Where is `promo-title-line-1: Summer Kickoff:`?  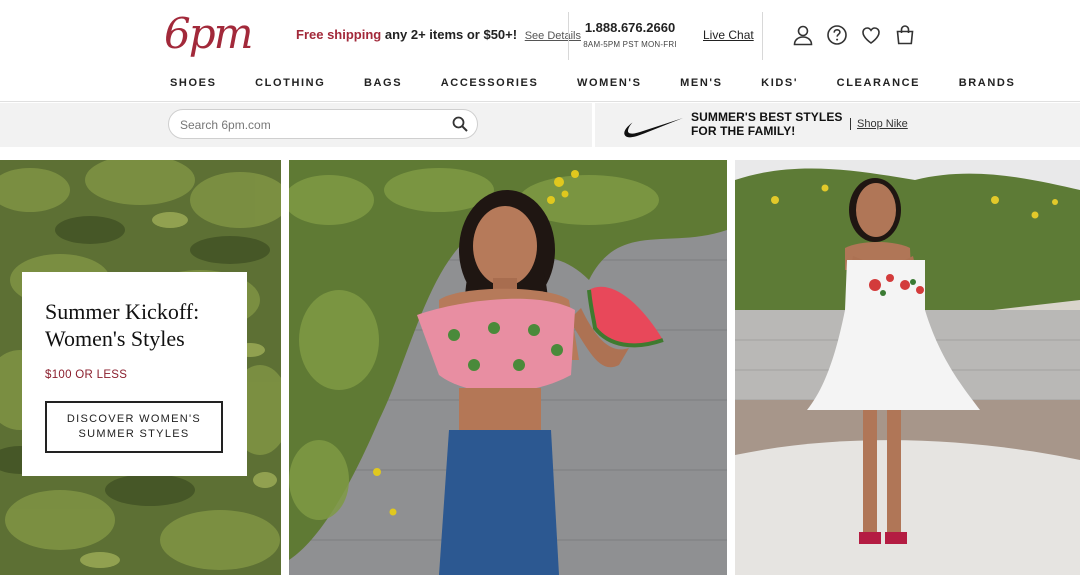 promo-title-line-1: Summer Kickoff: is located at coordinates (122, 311).